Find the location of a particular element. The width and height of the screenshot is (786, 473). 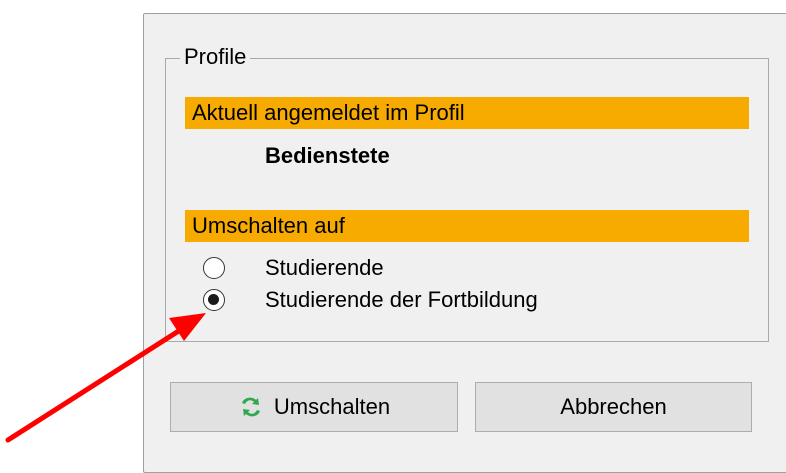

switch-button-label: Umschalten is located at coordinates (332, 406).